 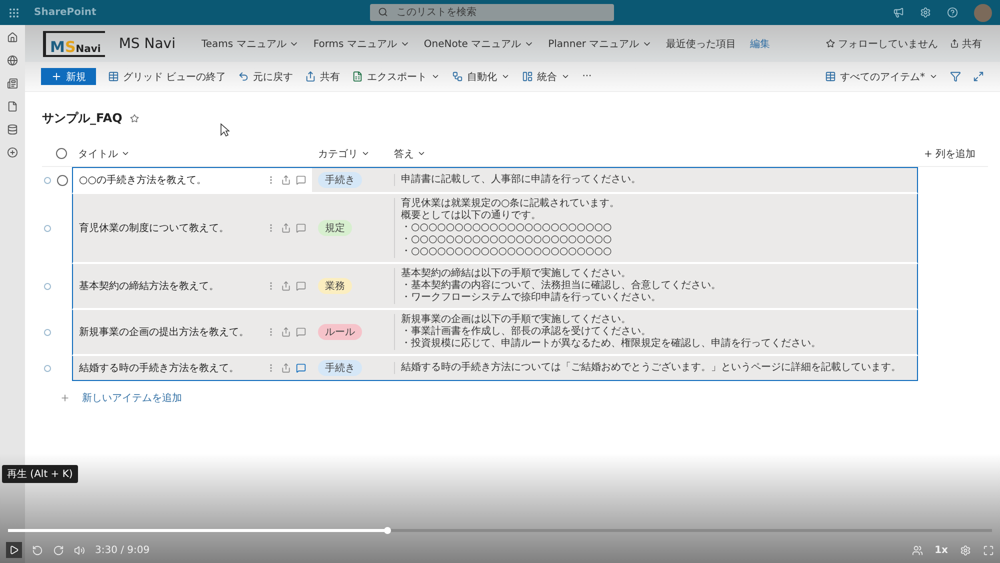 What do you see at coordinates (978, 76) in the screenshot?
I see `expand-icon` at bounding box center [978, 76].